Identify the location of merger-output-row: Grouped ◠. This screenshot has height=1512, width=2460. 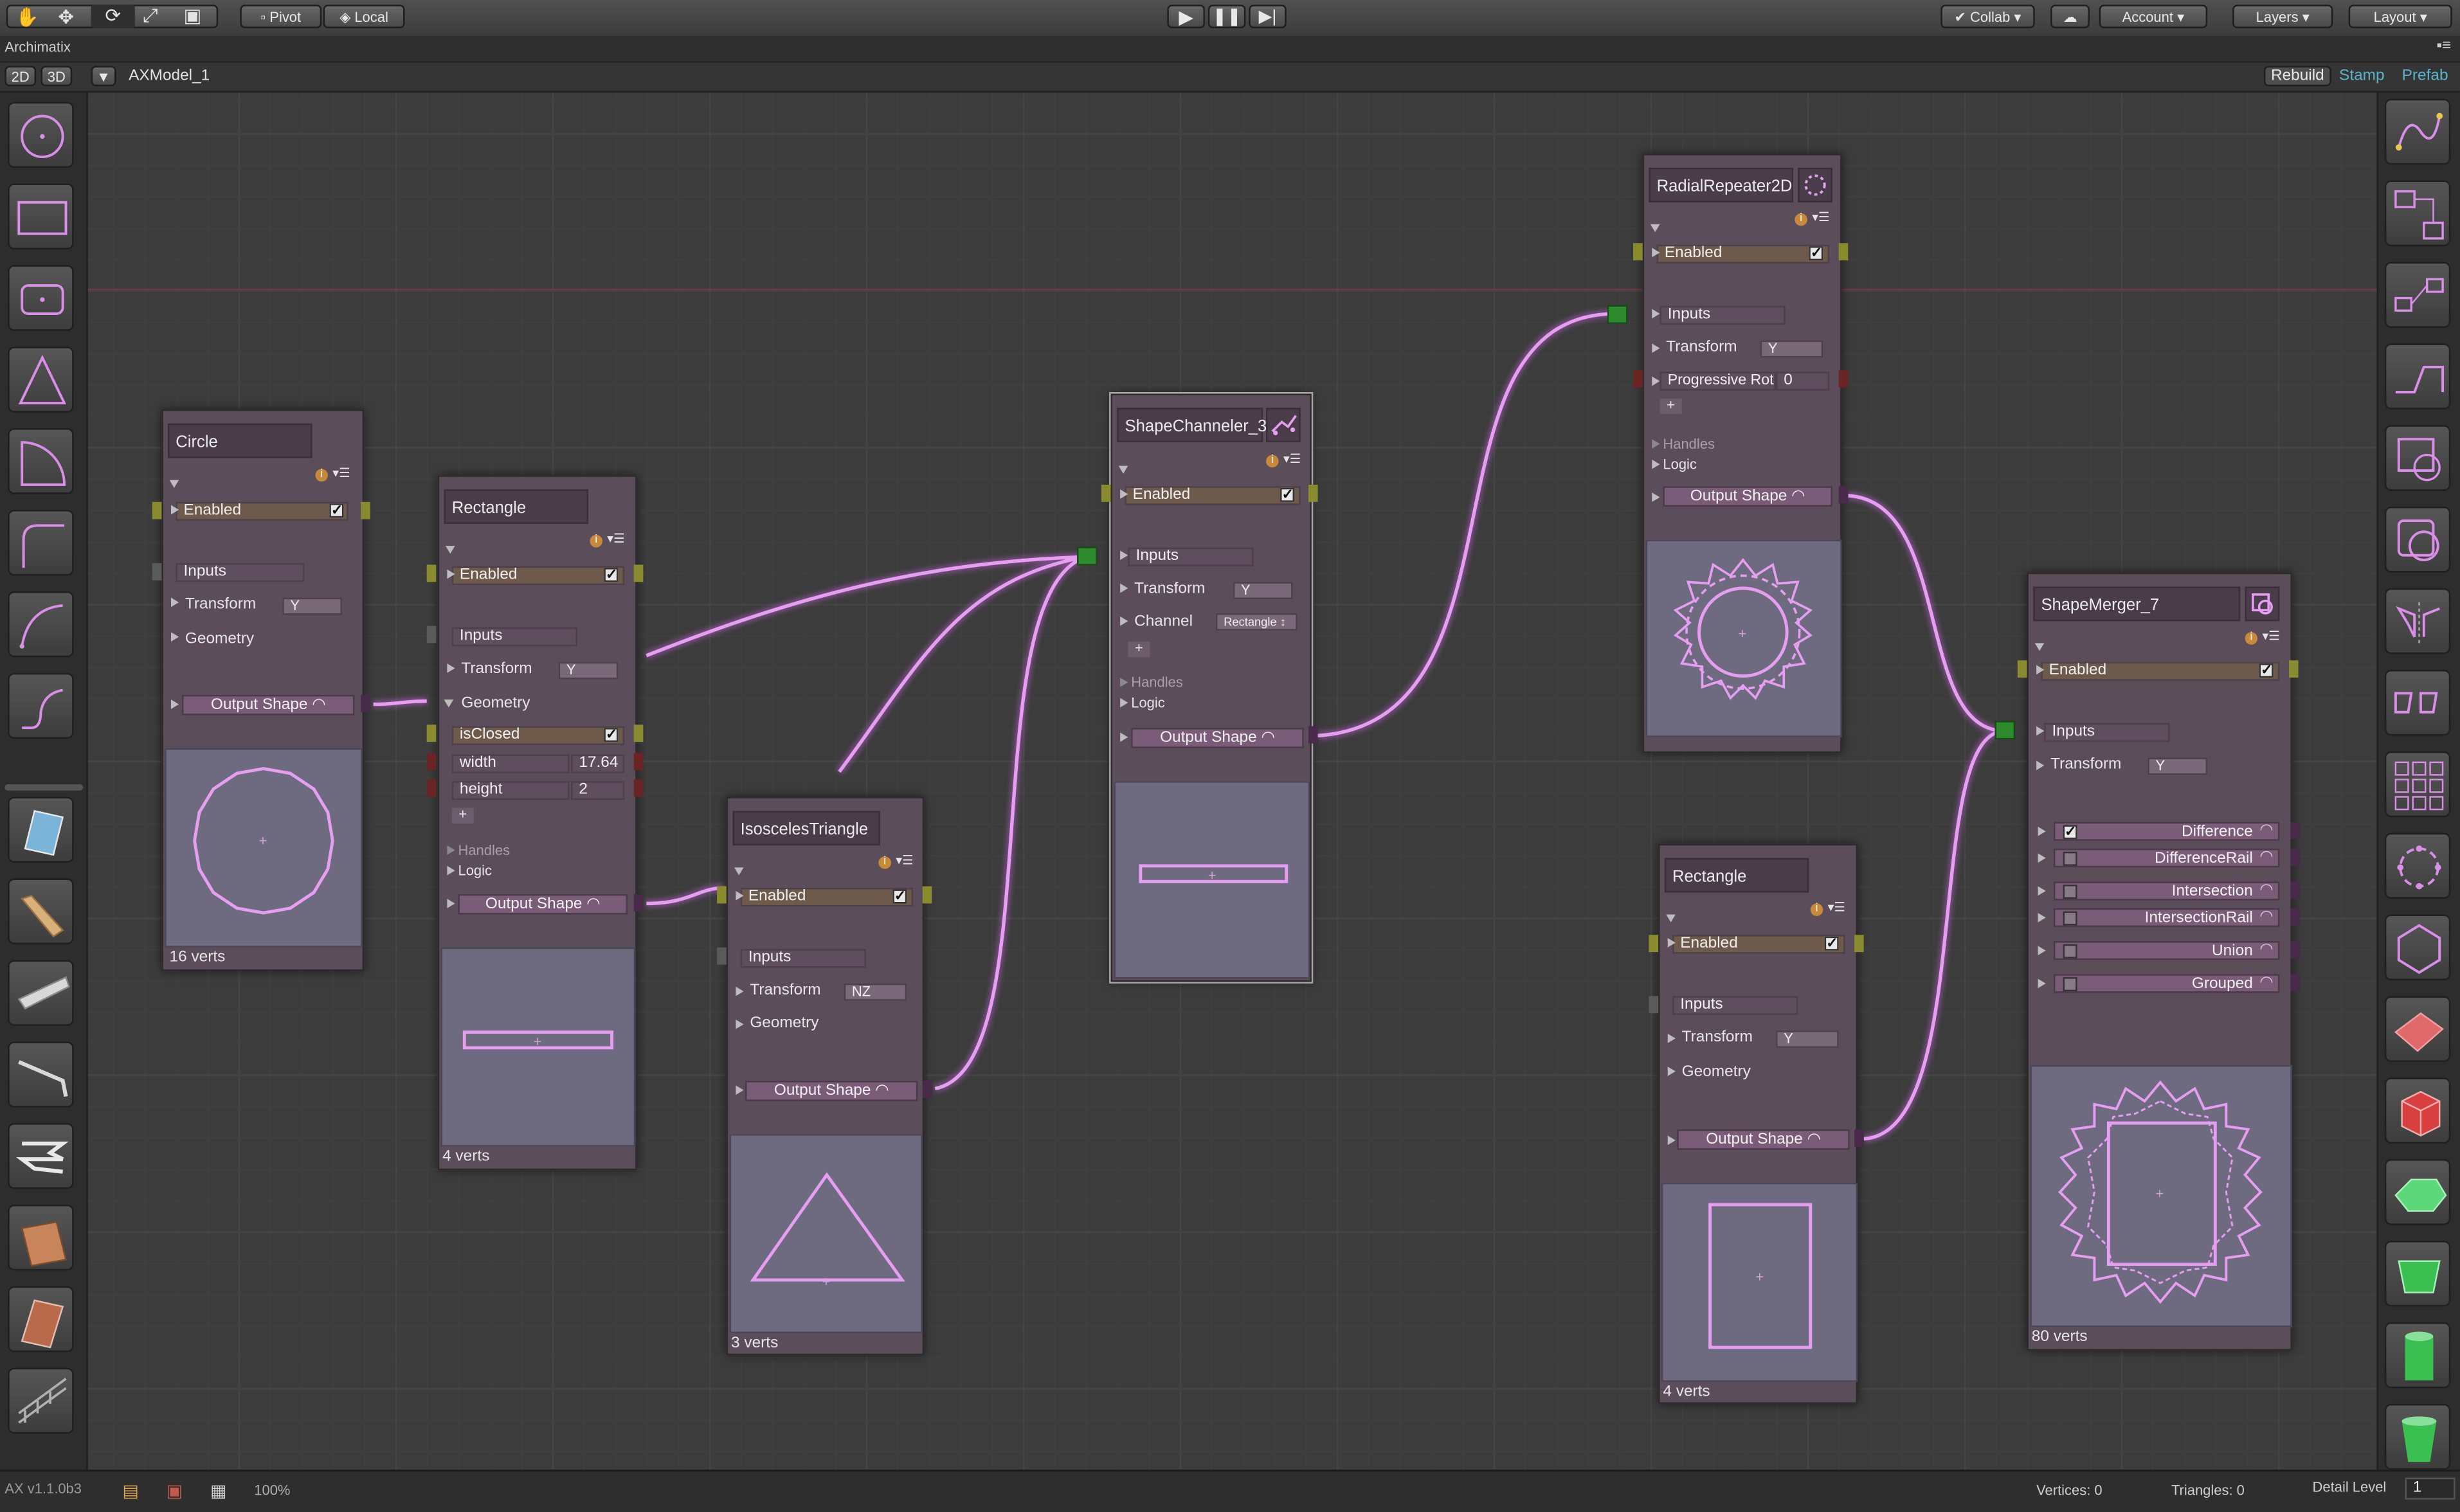
(2159, 984).